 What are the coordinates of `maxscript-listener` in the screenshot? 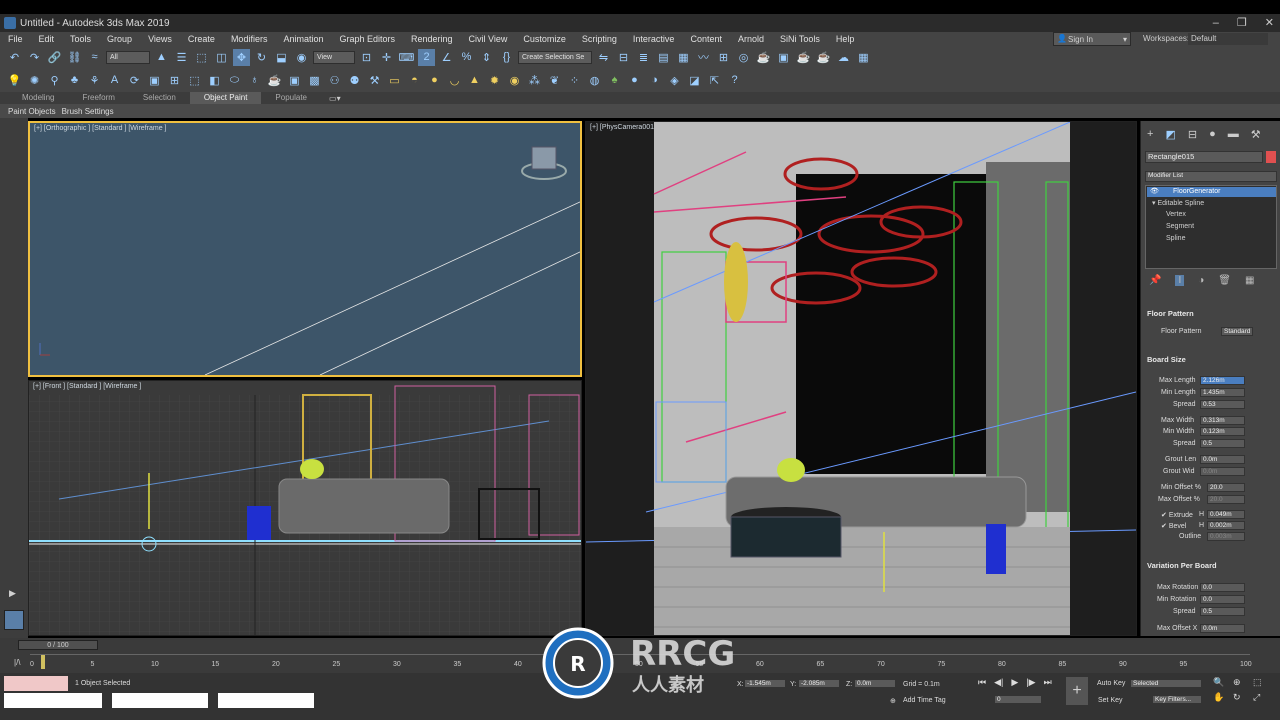 It's located at (36, 683).